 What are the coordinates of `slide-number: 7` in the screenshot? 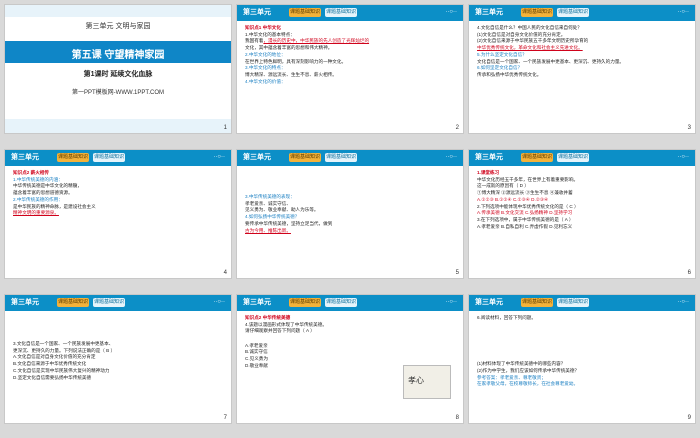 It's located at (225, 418).